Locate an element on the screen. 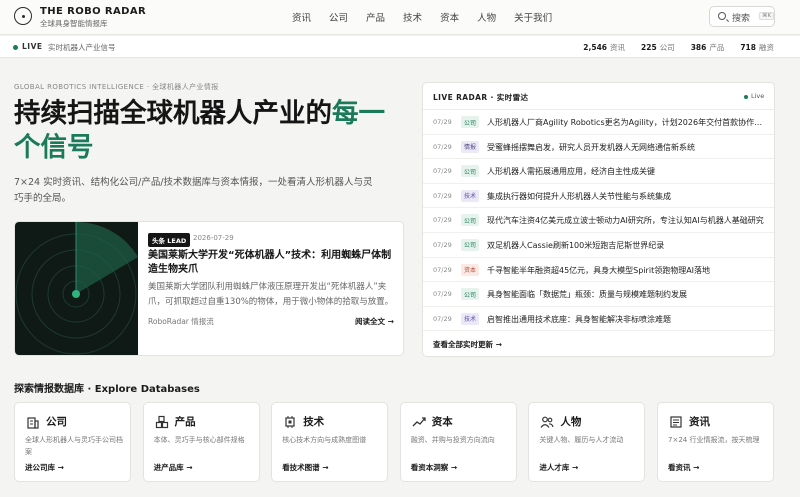  chip-icon is located at coordinates (290, 421).